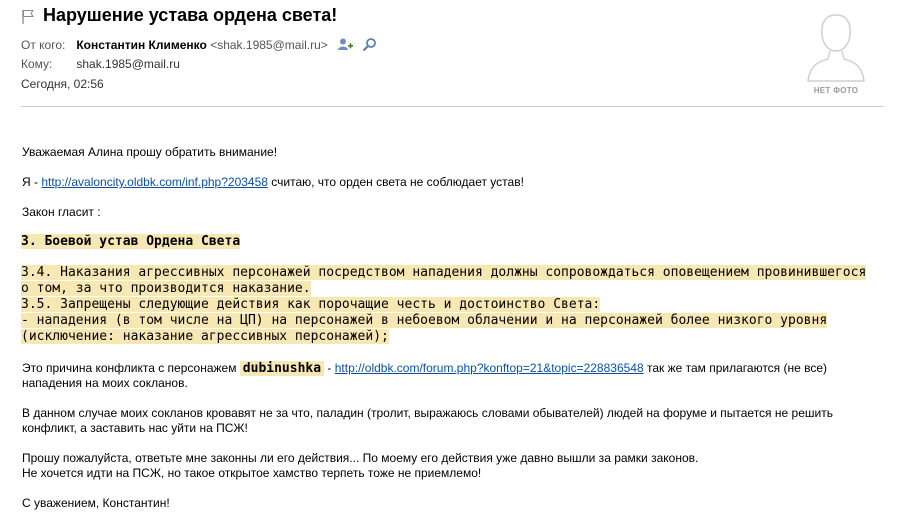 This screenshot has width=919, height=522. What do you see at coordinates (28, 17) in the screenshot?
I see `flag-icon` at bounding box center [28, 17].